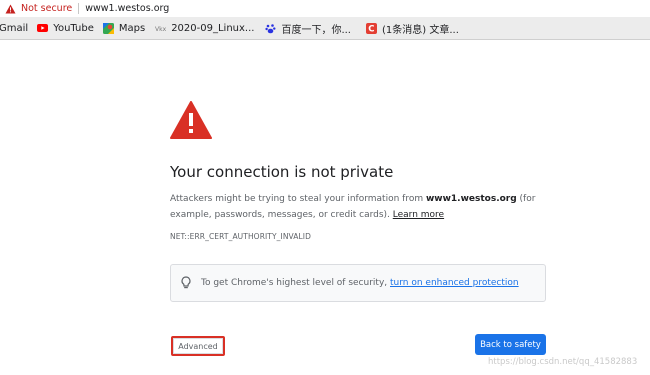 This screenshot has width=650, height=375. Describe the element at coordinates (454, 283) in the screenshot. I see `enhanced-protection-link: turn on enhanced protection` at that location.